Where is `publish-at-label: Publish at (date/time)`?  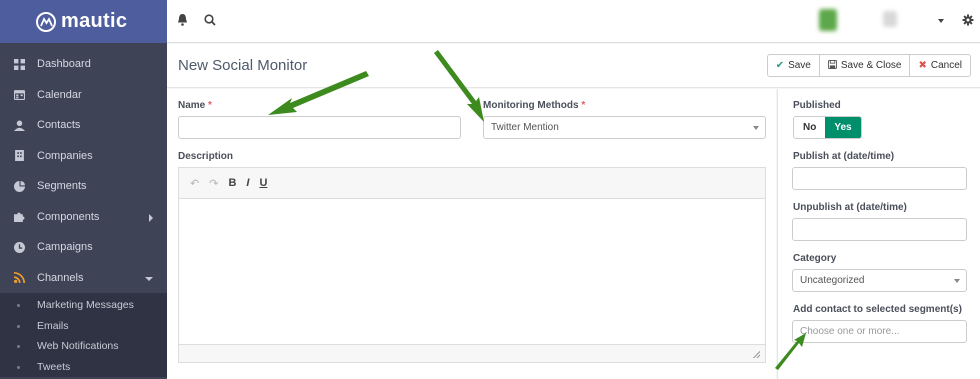
publish-at-label: Publish at (date/time) is located at coordinates (844, 156).